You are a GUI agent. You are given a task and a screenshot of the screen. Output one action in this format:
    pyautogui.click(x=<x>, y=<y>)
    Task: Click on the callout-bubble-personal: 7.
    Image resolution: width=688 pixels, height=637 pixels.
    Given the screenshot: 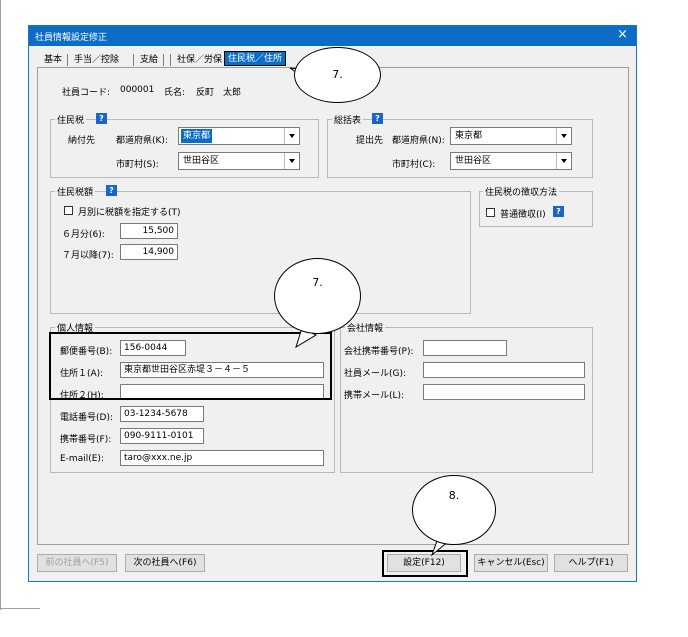 What is the action you would take?
    pyautogui.click(x=317, y=296)
    